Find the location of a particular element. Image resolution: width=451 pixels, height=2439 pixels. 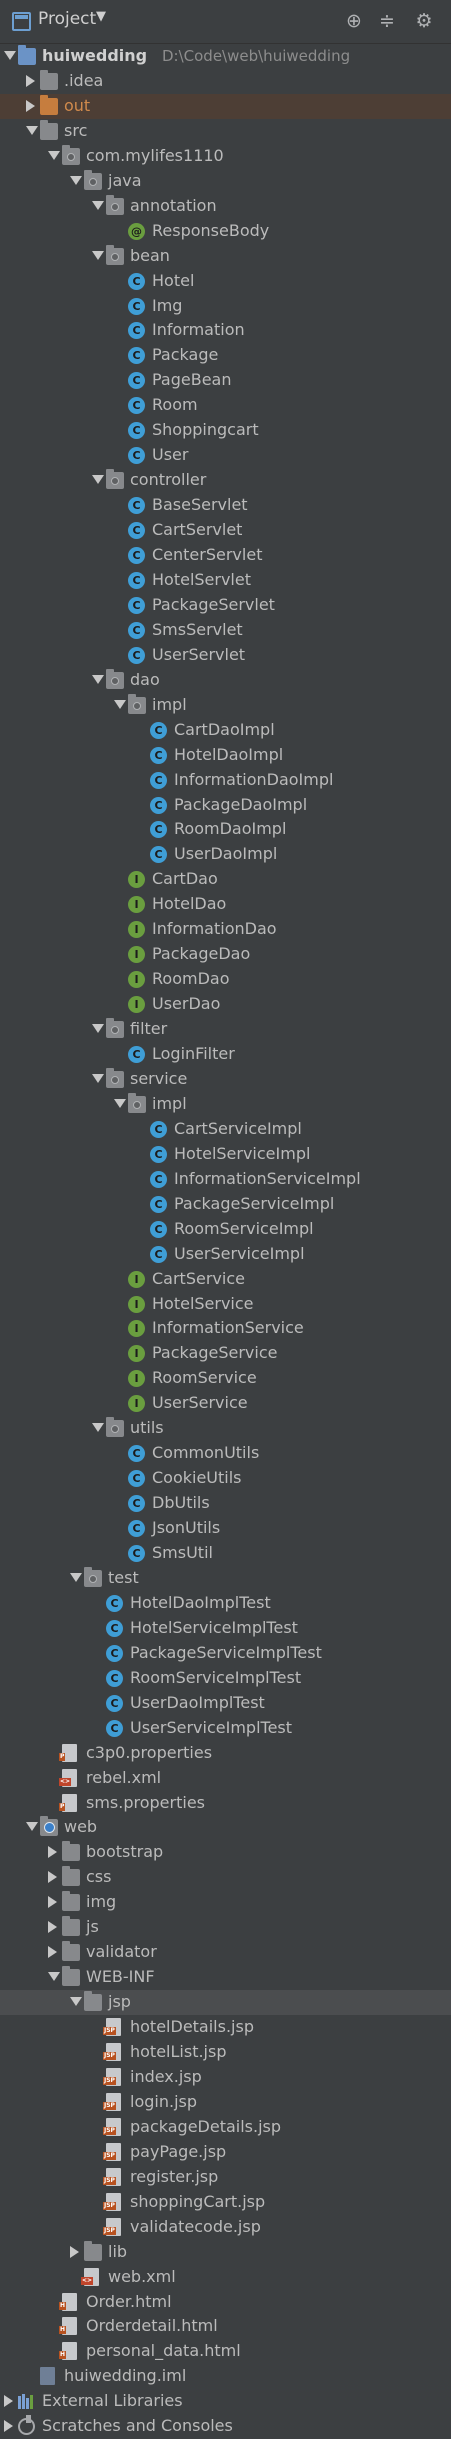

tree-row: C UserDaoImplTest is located at coordinates (225, 1703).